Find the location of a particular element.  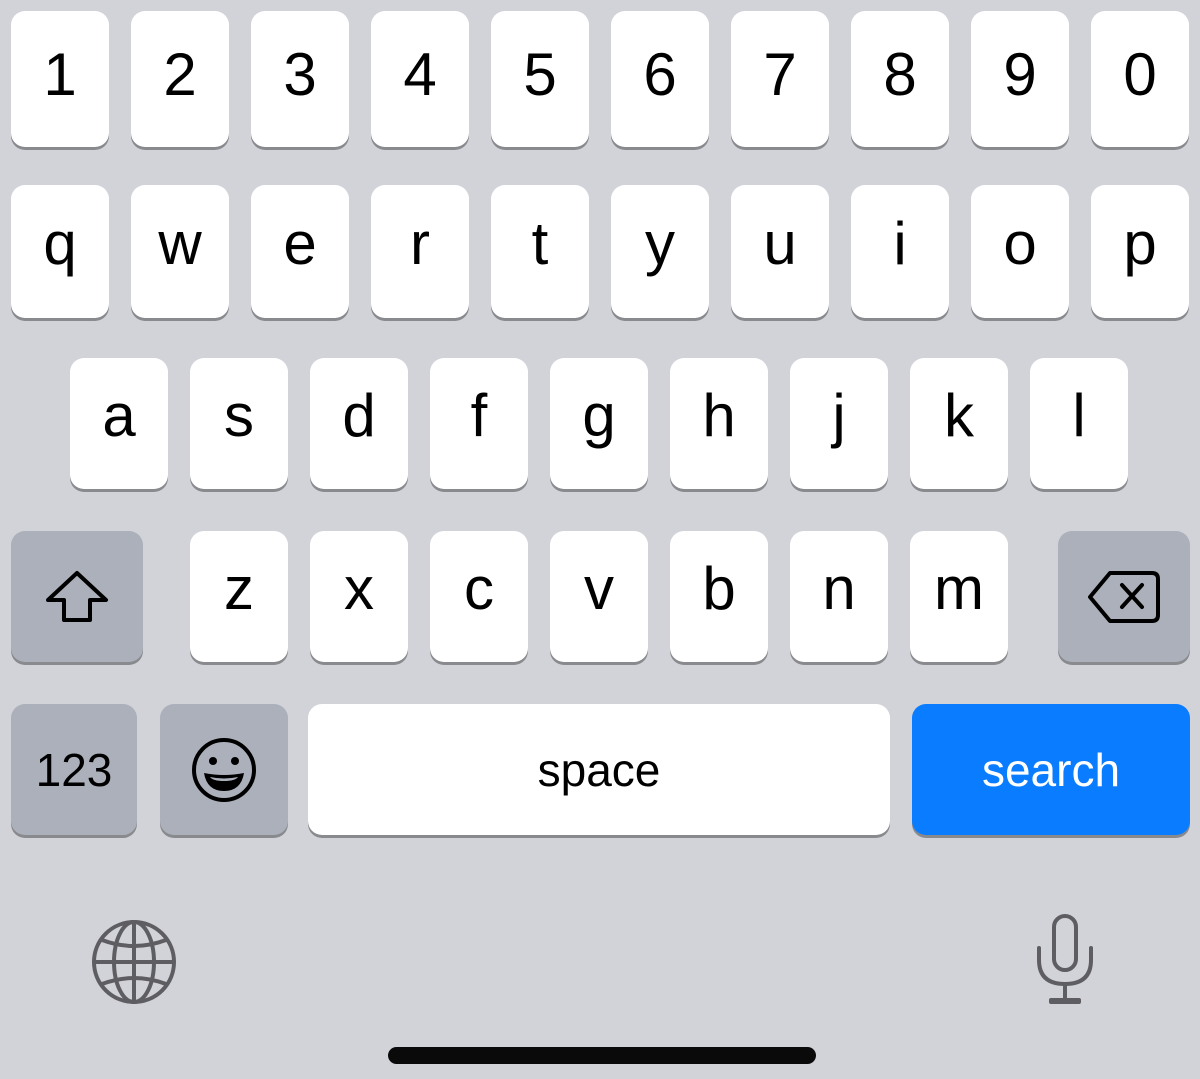

key-o: o is located at coordinates (1020, 251).